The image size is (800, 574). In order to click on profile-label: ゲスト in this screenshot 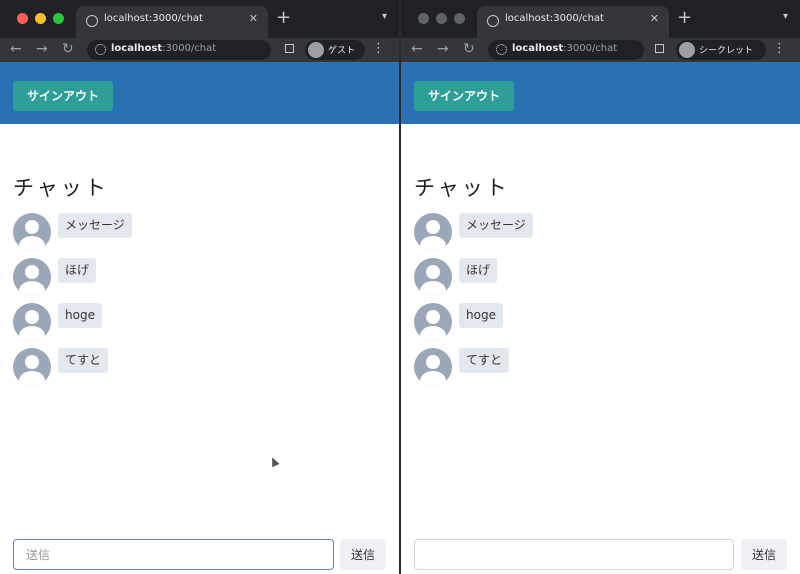, I will do `click(342, 51)`.